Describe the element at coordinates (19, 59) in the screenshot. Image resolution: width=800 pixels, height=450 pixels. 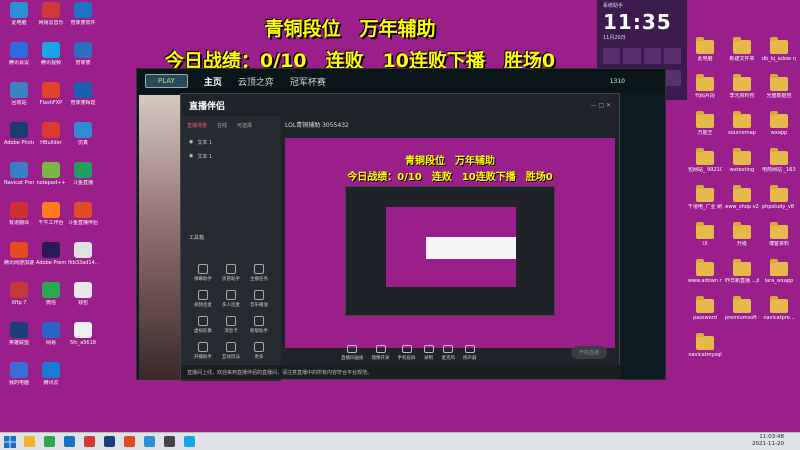
I see `desktop-icon: 腾讯会议` at that location.